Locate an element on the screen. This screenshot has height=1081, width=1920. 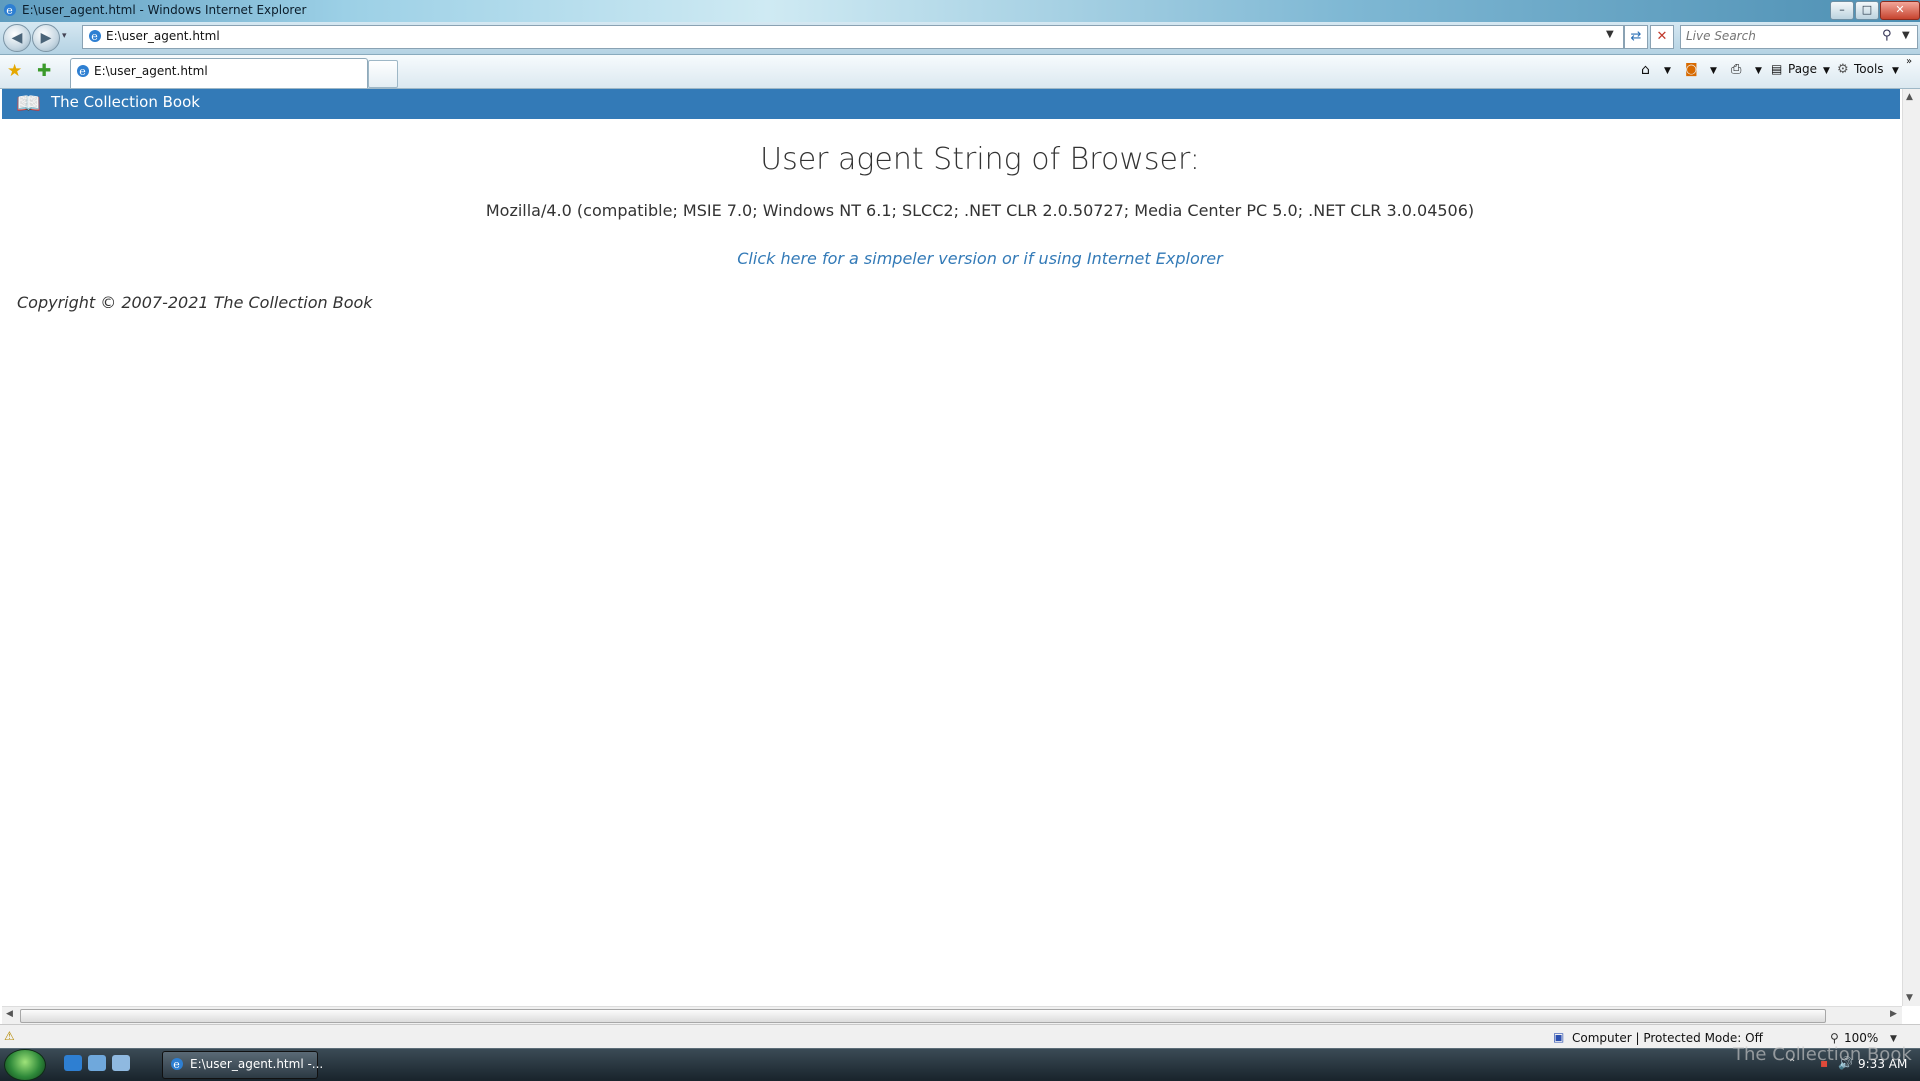
address-text: E:\user_agent.html is located at coordinates (163, 36).